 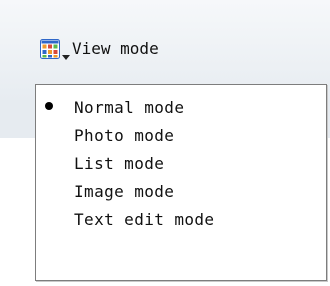 What do you see at coordinates (66, 53) in the screenshot?
I see `chevron-down-icon` at bounding box center [66, 53].